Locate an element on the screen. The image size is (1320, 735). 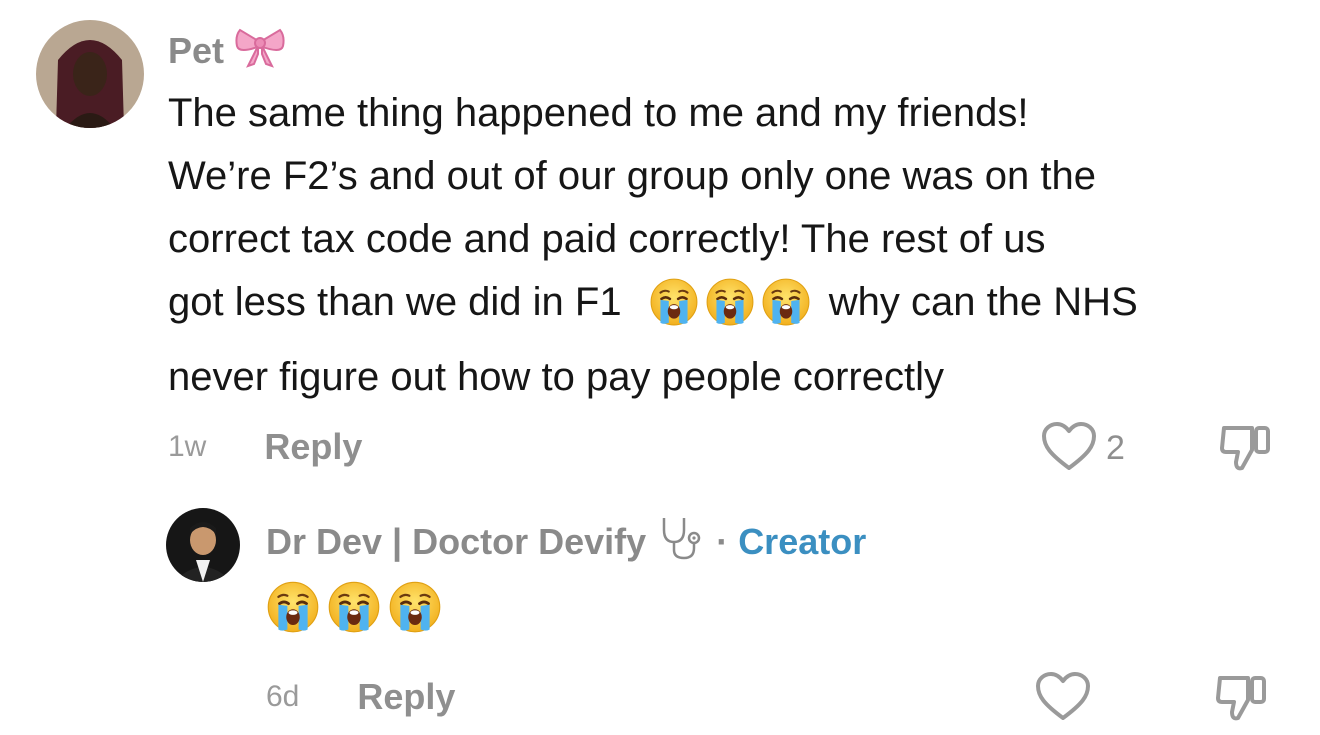
reply-author: Dr Dev | Doctor Devify · Creator is located at coordinates (566, 541).